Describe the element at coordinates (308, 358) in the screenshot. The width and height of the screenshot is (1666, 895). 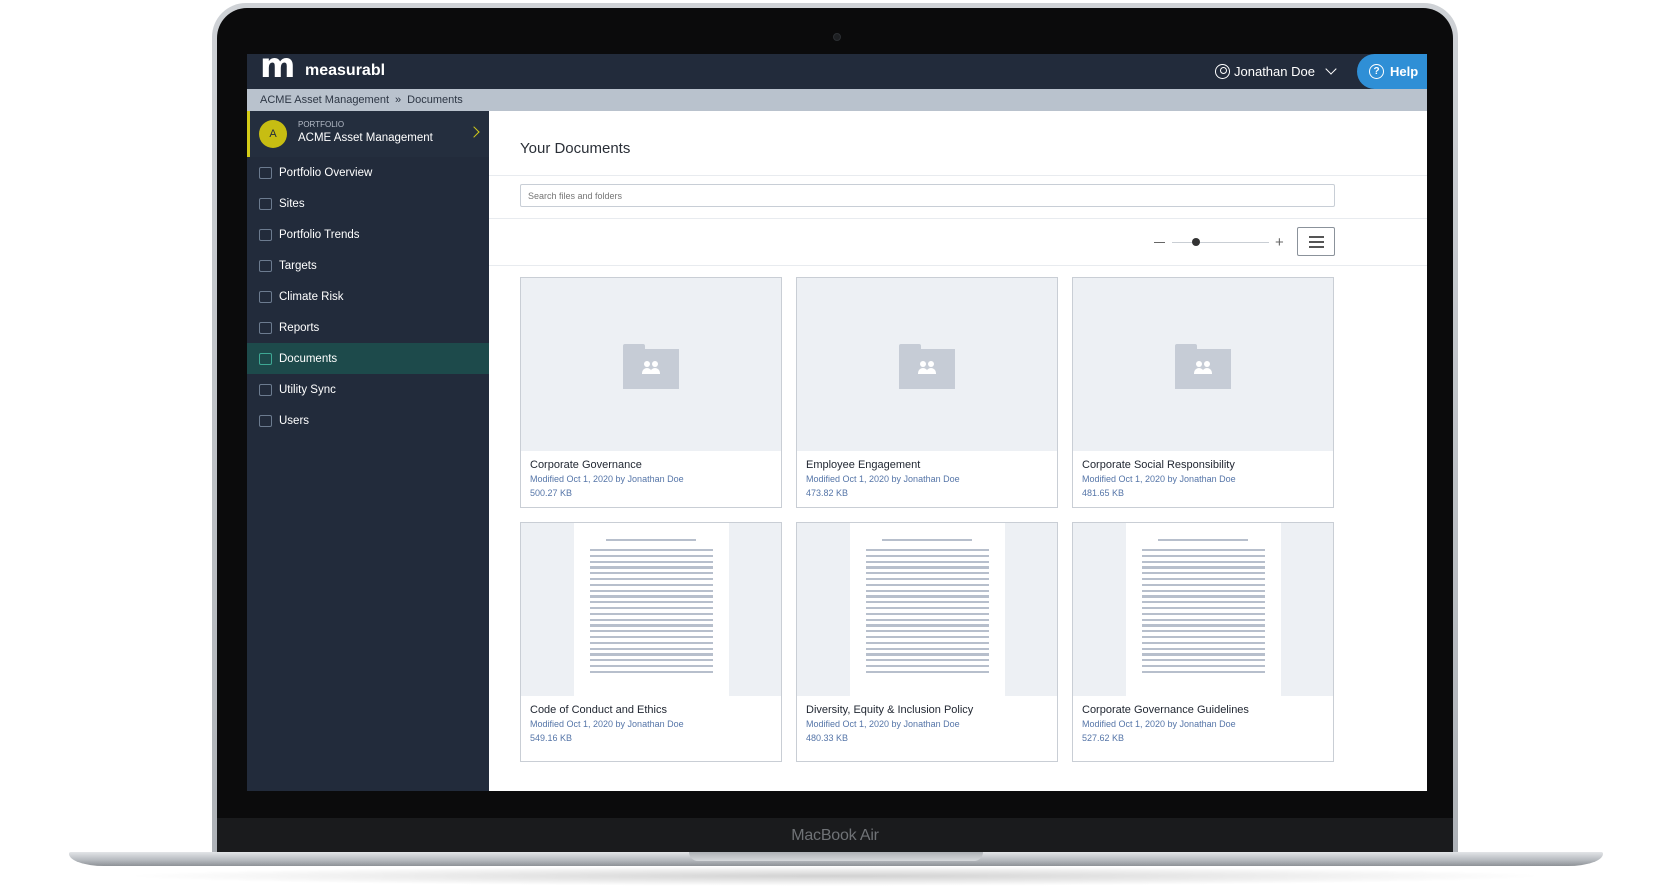
I see `sidebar-item-label: Documents` at that location.